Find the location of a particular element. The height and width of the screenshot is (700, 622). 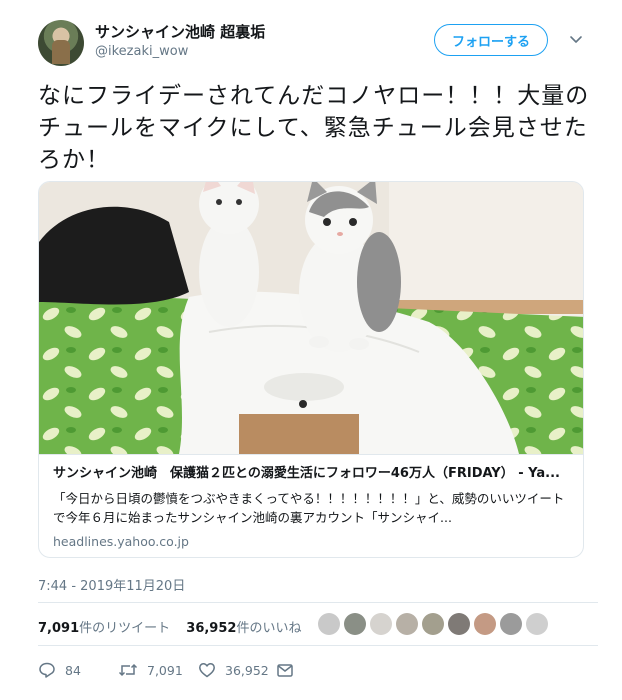

retweet-count: 7,091 is located at coordinates (165, 670).